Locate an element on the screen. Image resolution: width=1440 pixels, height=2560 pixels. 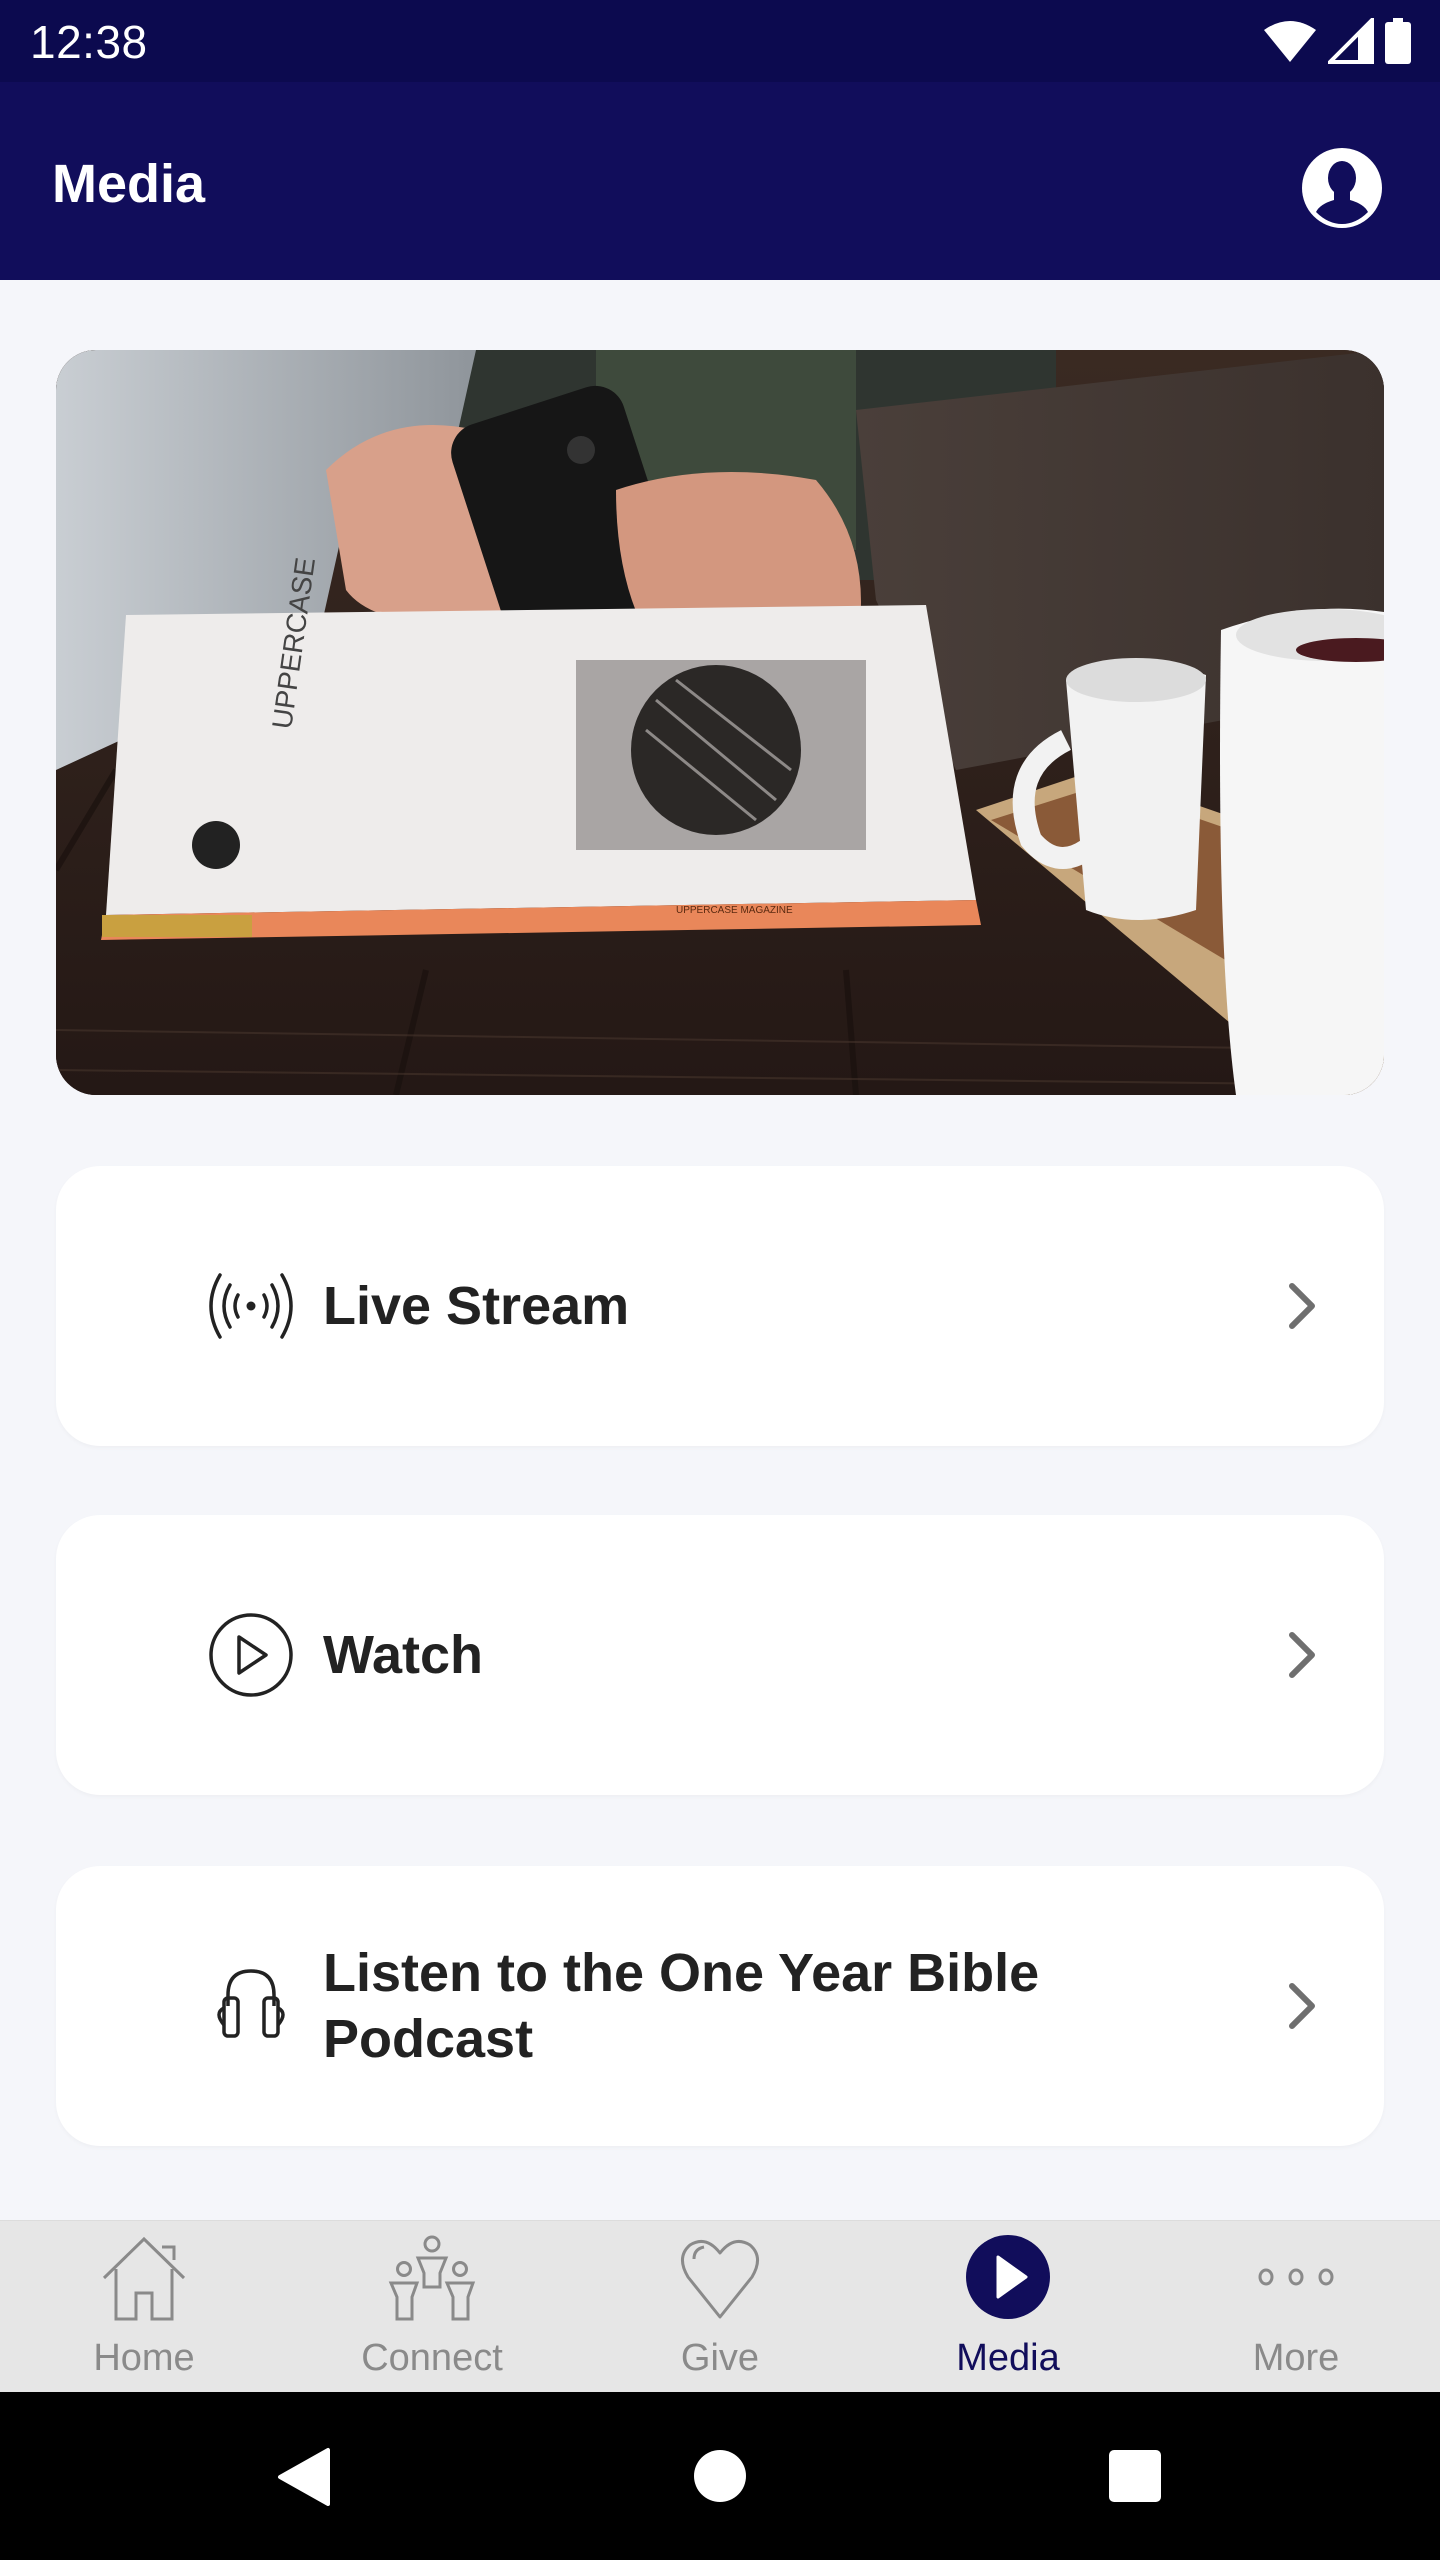
home-icon is located at coordinates (144, 2278).